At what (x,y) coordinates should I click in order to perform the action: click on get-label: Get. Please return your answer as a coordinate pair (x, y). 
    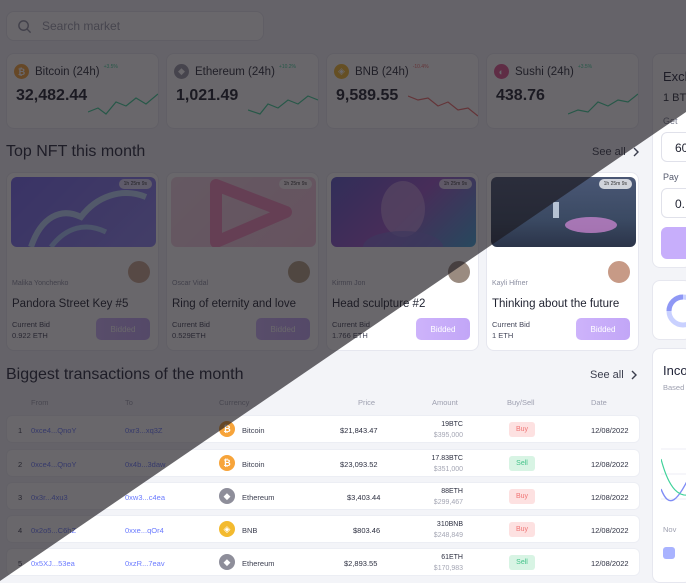
    Looking at the image, I should click on (670, 121).